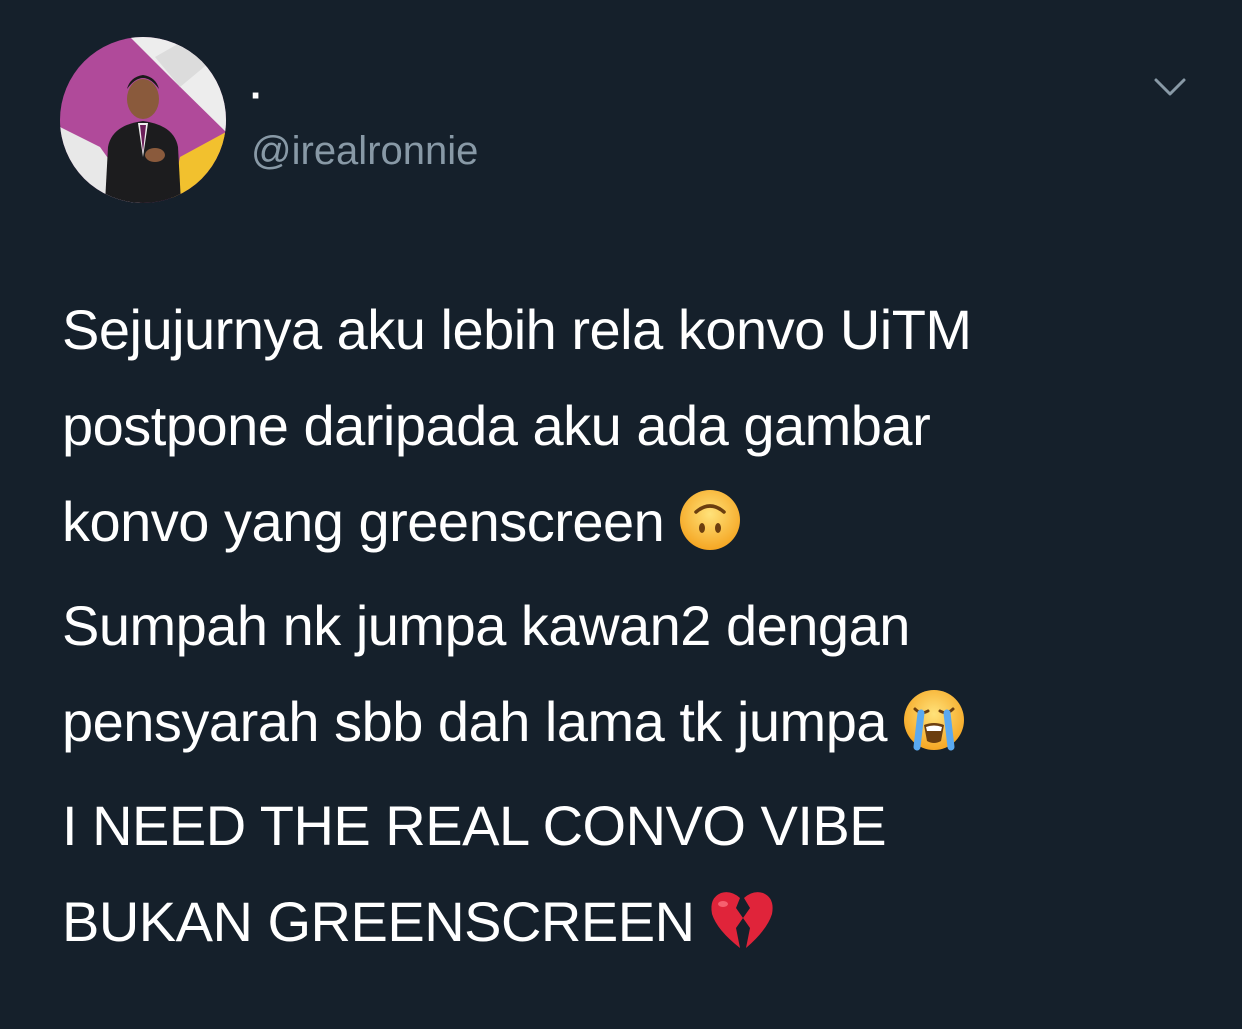 This screenshot has width=1242, height=1029. Describe the element at coordinates (475, 721) in the screenshot. I see `tweet-line: pensyarah sbb dah lama tk jumpa` at that location.